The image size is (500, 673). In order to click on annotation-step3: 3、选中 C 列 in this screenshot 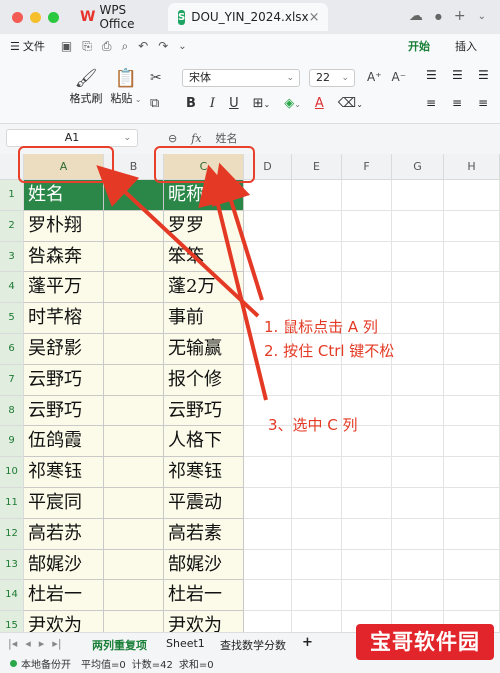, I will do `click(313, 425)`.